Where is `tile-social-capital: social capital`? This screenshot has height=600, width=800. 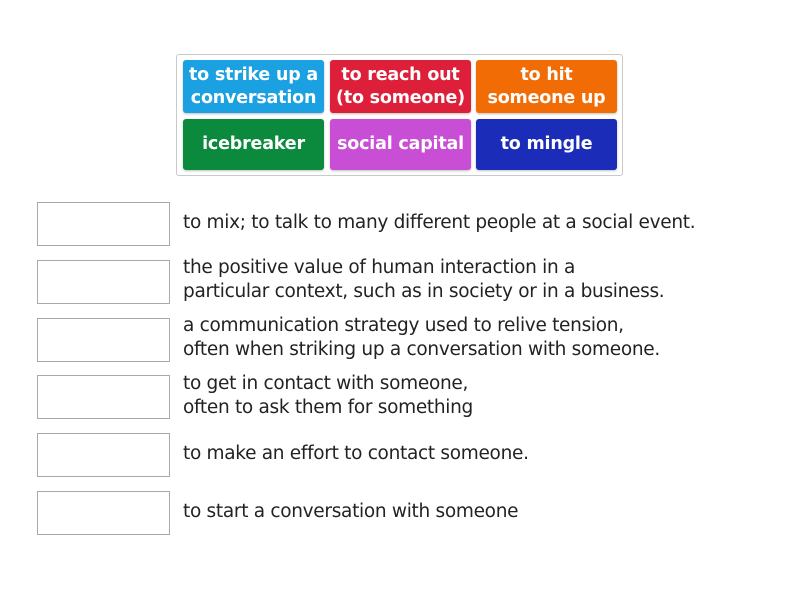 tile-social-capital: social capital is located at coordinates (400, 144).